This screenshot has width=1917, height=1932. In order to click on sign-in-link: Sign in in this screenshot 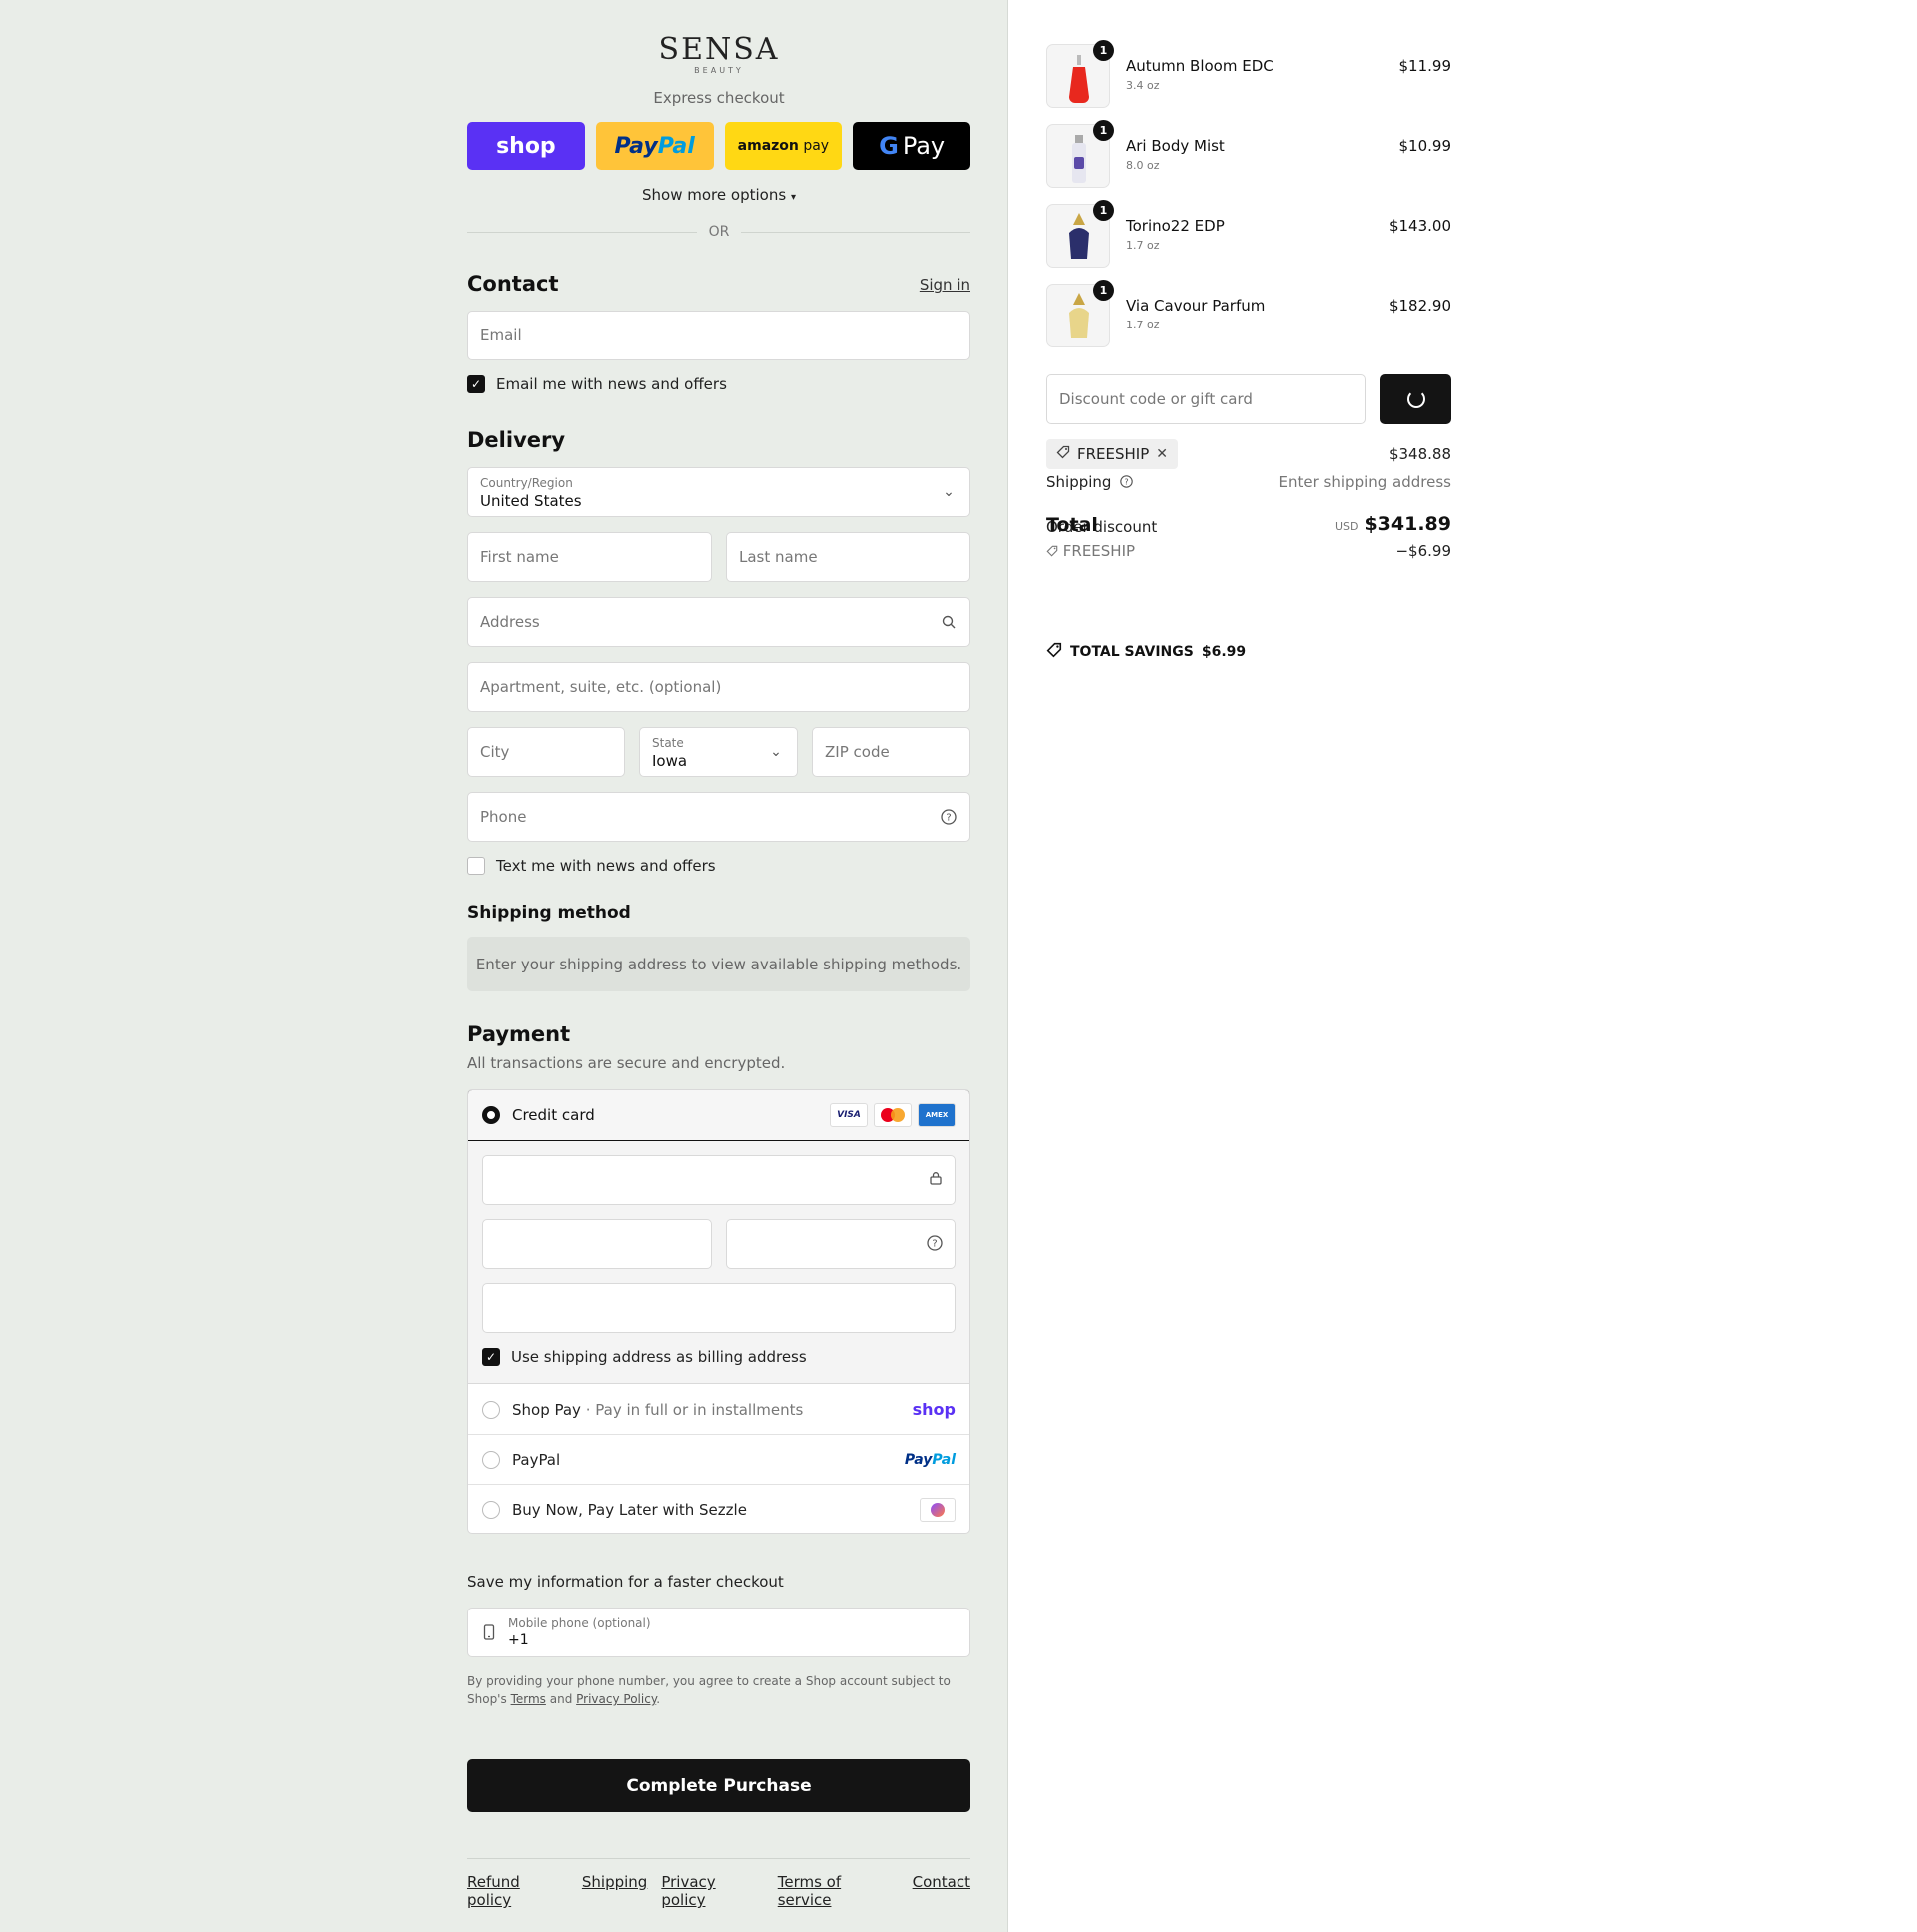, I will do `click(945, 285)`.